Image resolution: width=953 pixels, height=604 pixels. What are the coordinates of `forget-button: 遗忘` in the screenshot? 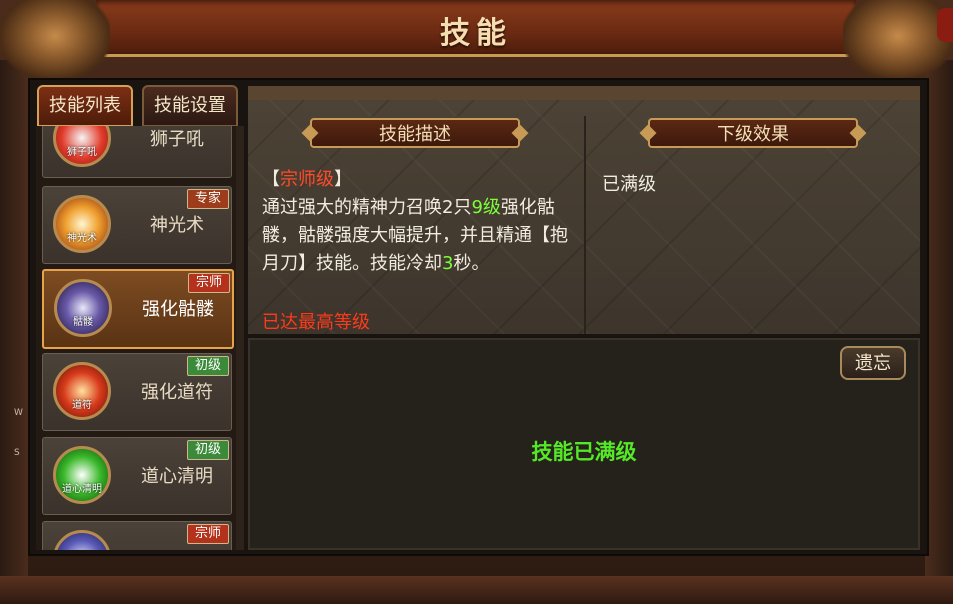 It's located at (873, 363).